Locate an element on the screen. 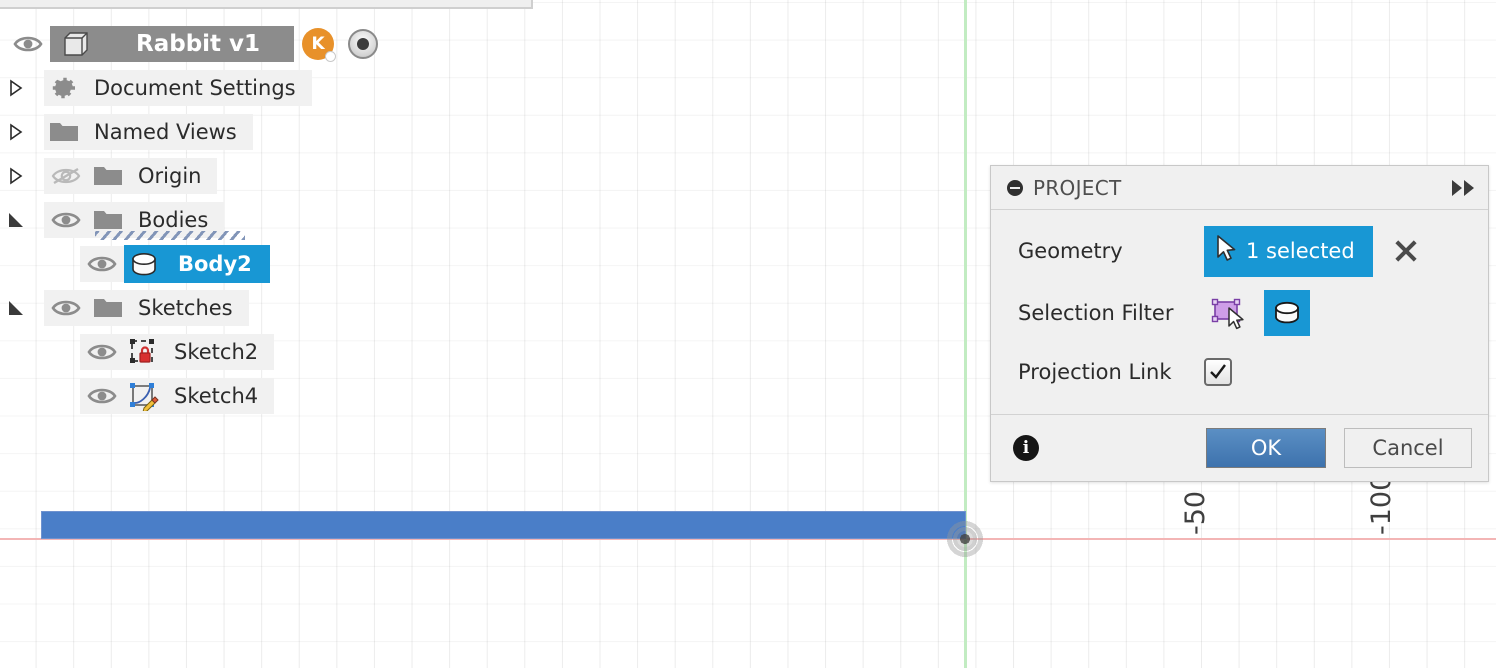  tree-item-label: Document Settings is located at coordinates (195, 88).